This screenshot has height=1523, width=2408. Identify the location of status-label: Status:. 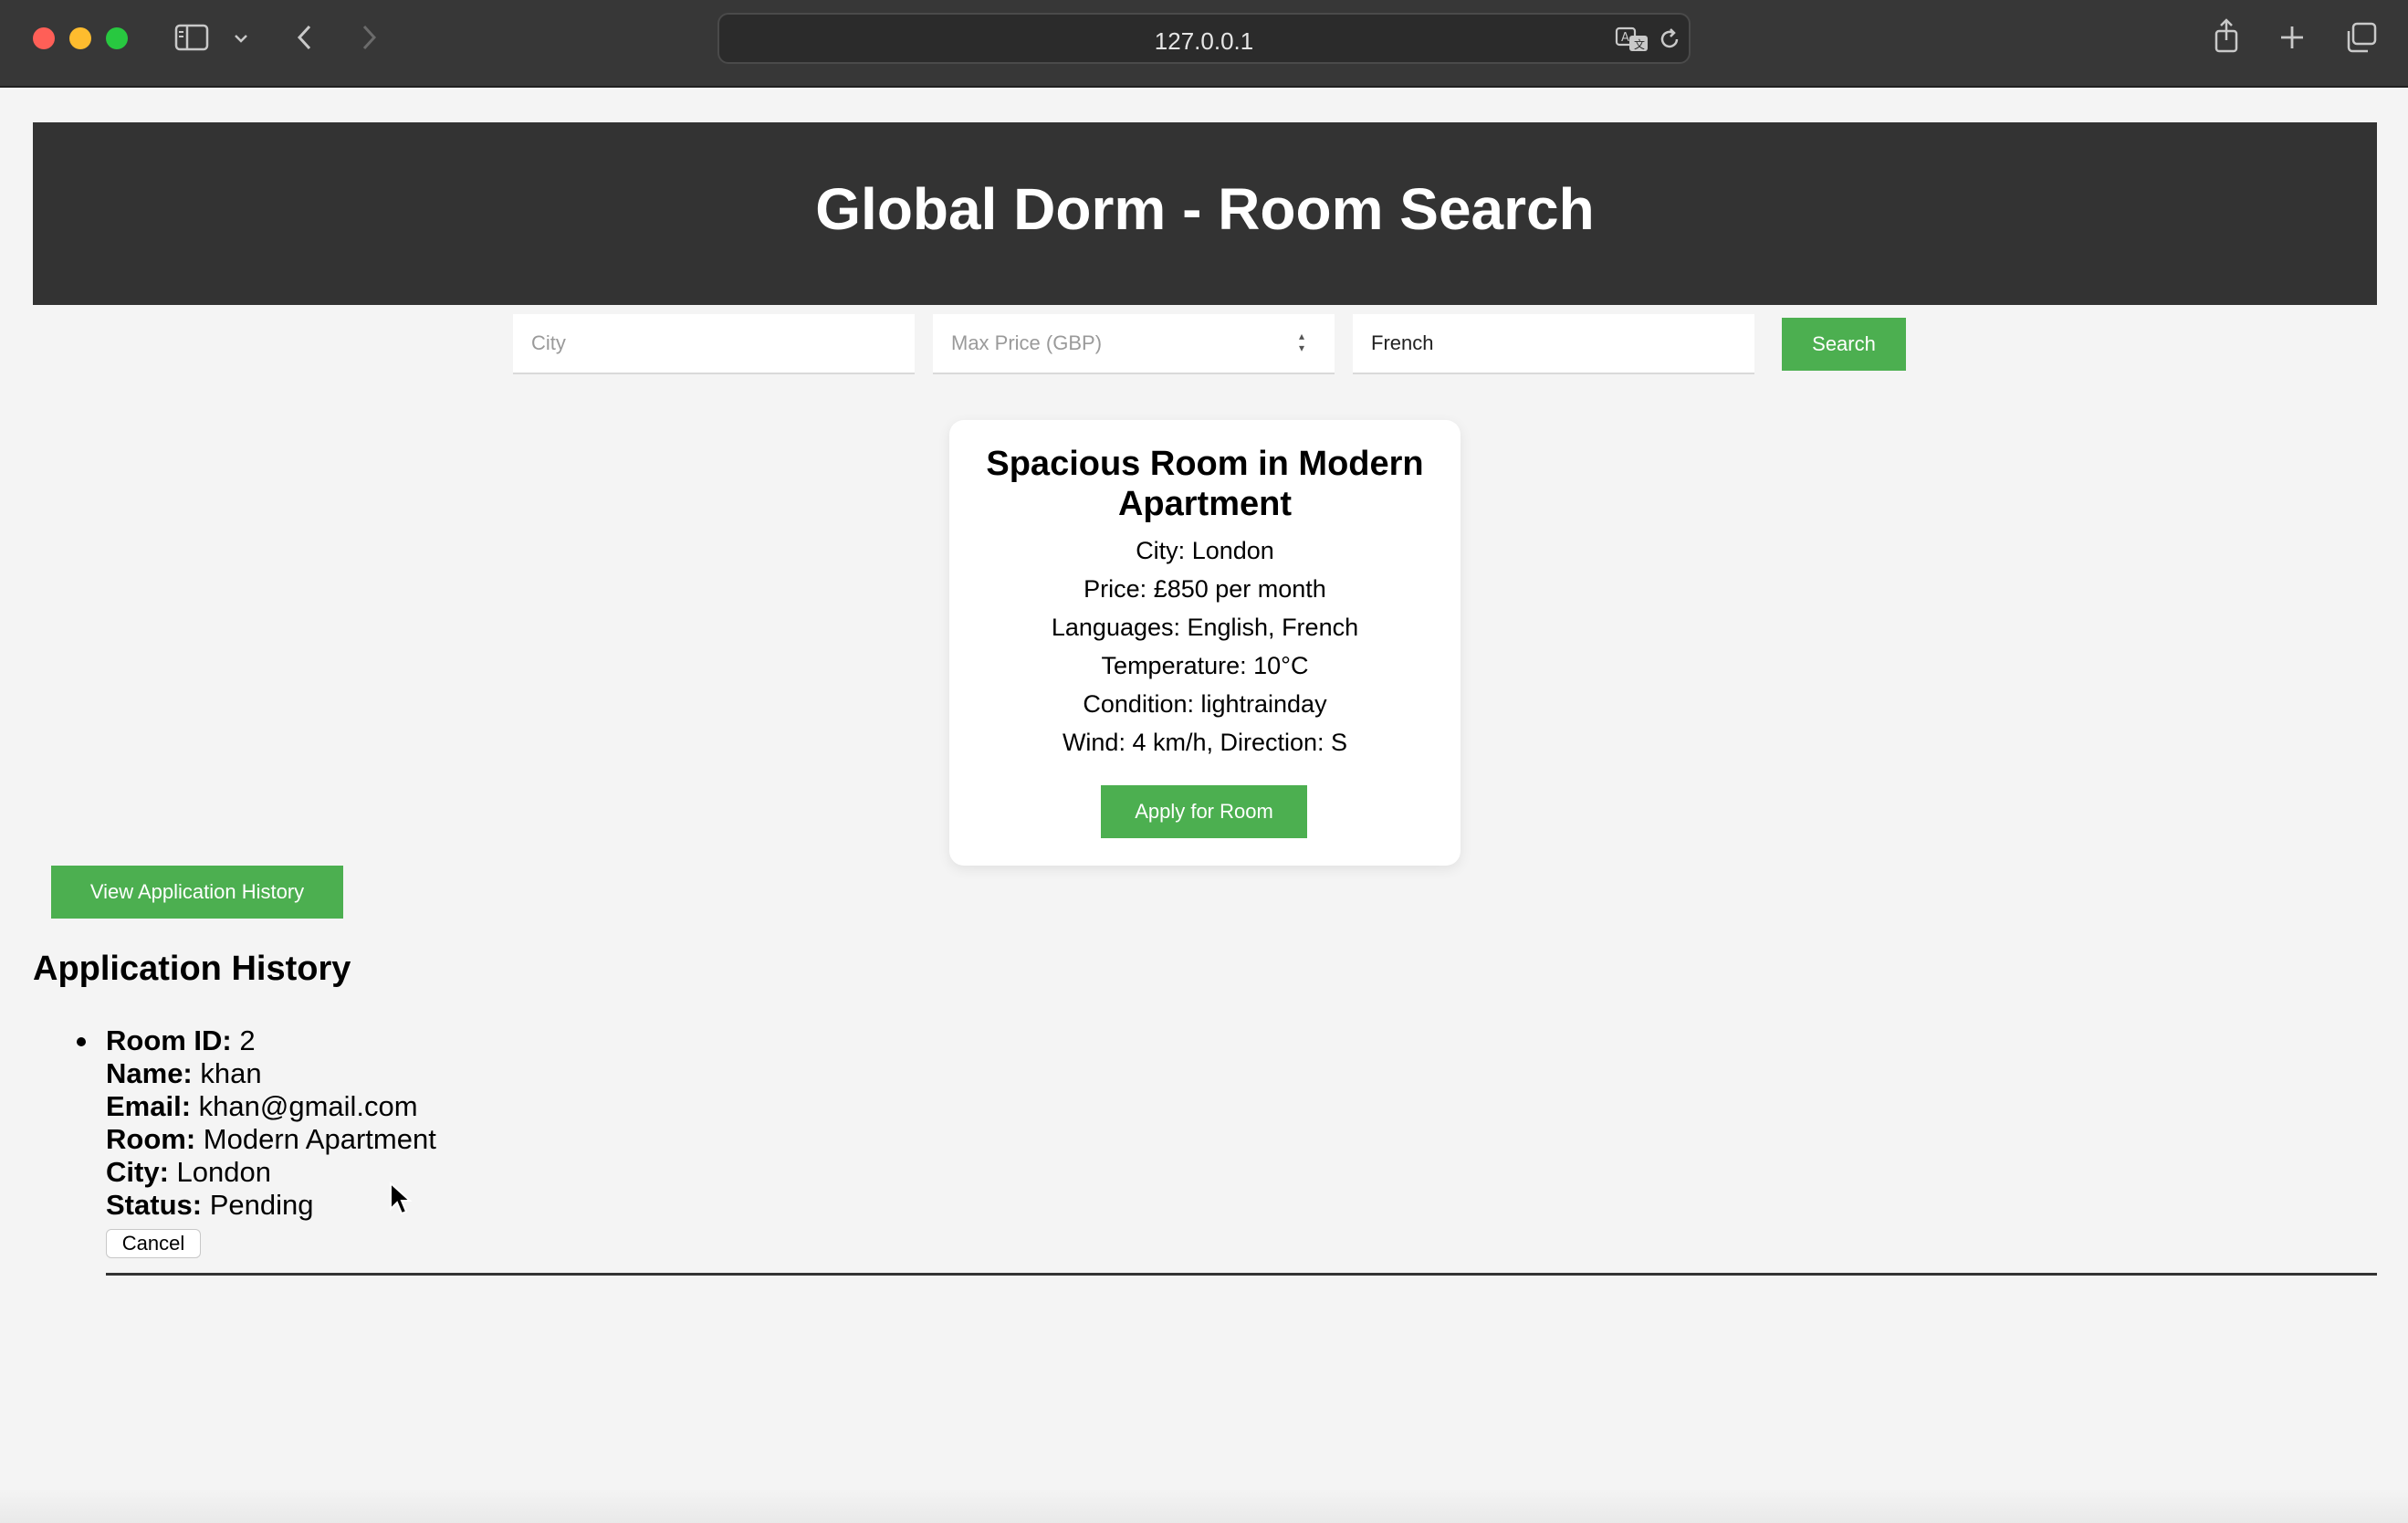
(154, 1205).